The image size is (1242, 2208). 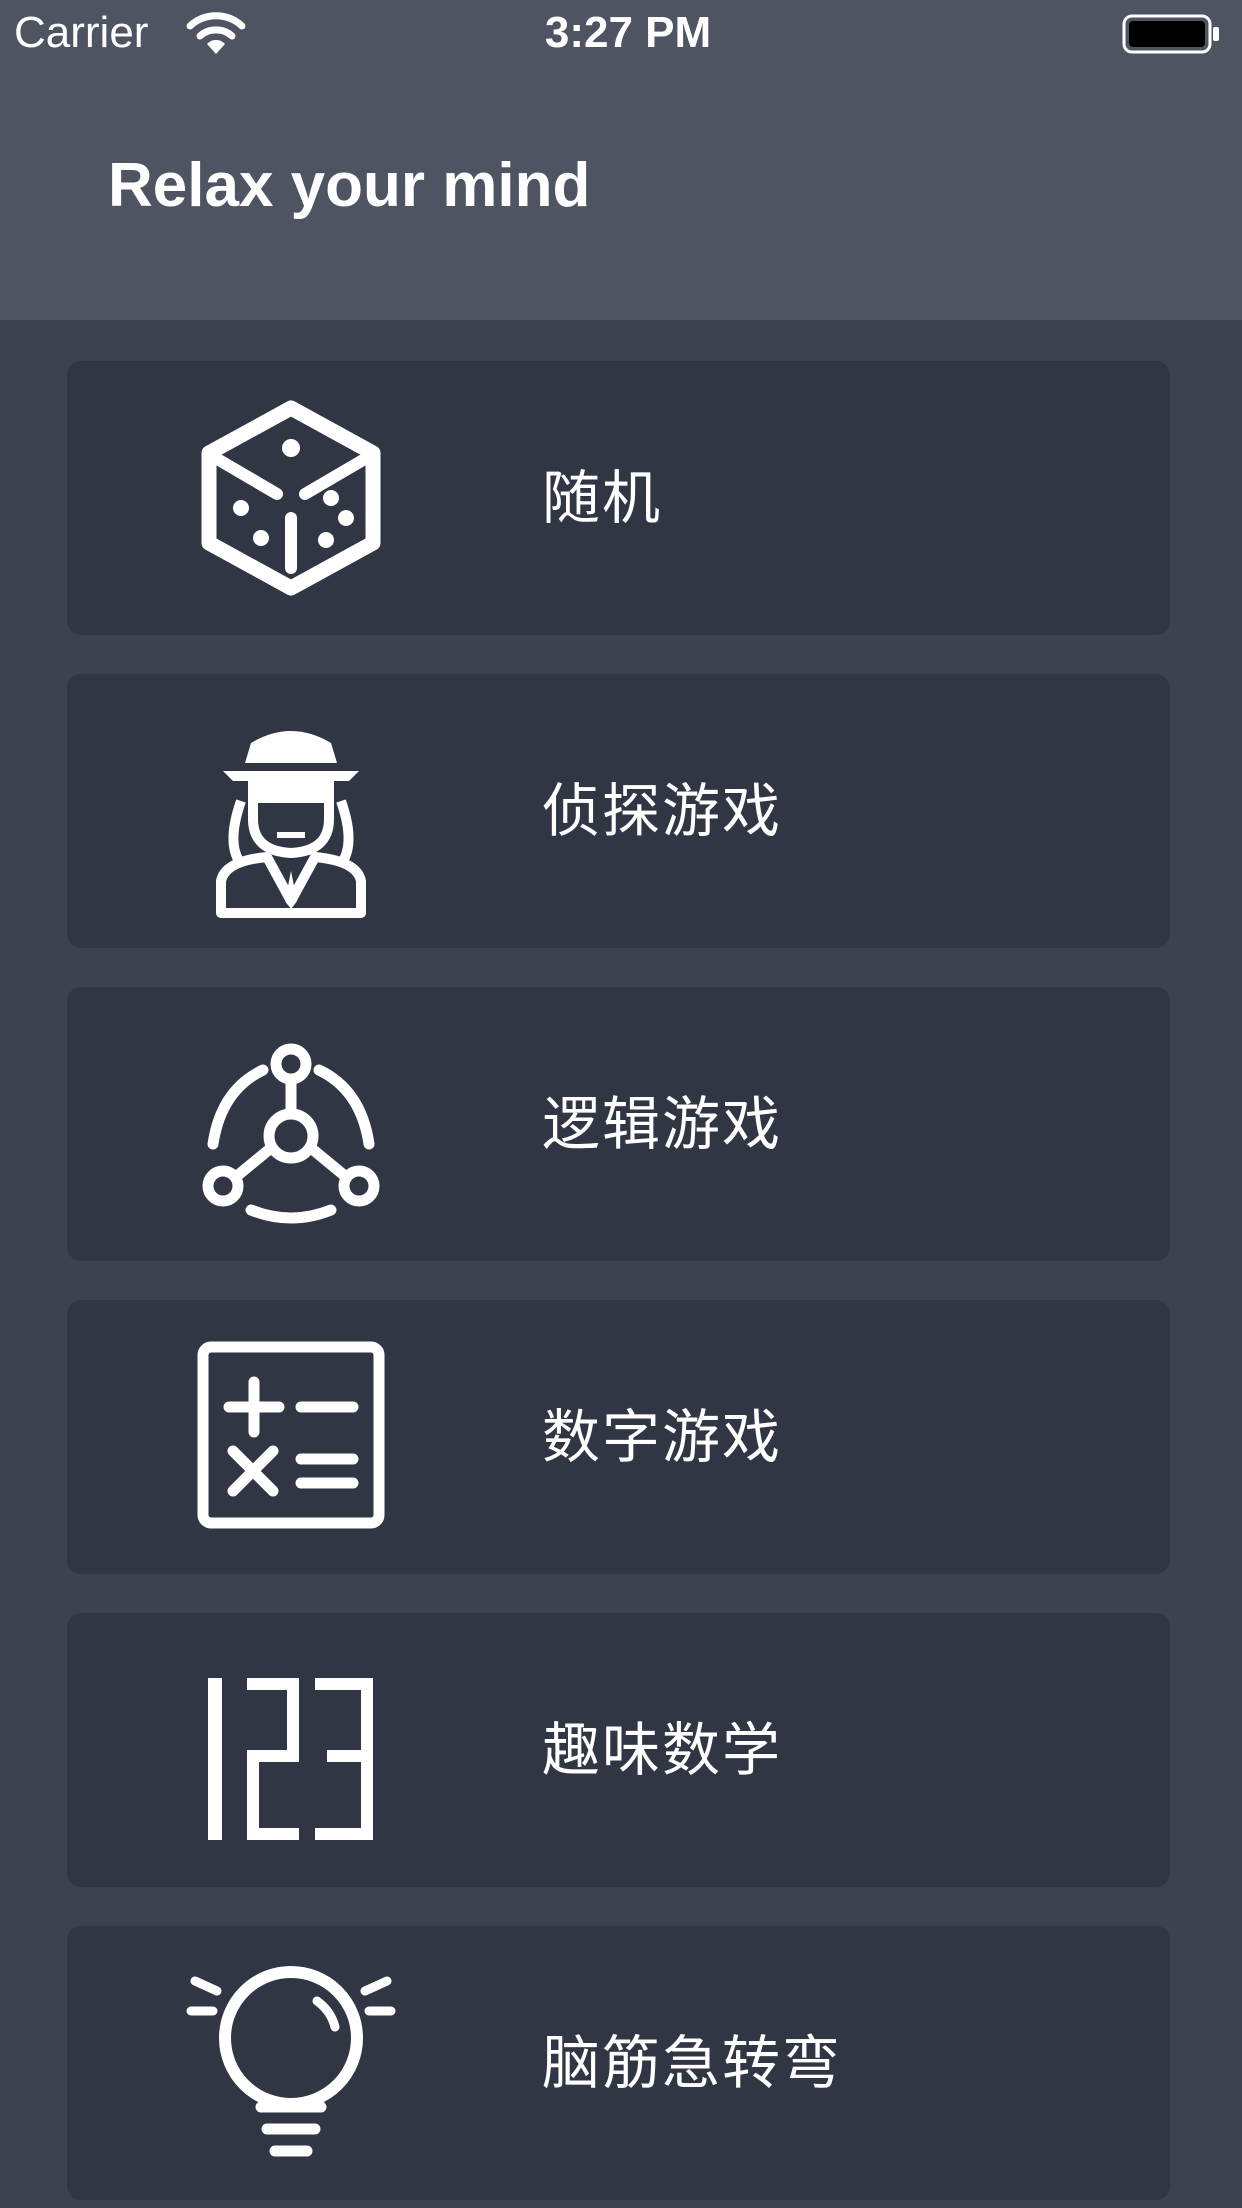 What do you see at coordinates (692, 2063) in the screenshot?
I see `menu-item-label: 脑筋急转弯` at bounding box center [692, 2063].